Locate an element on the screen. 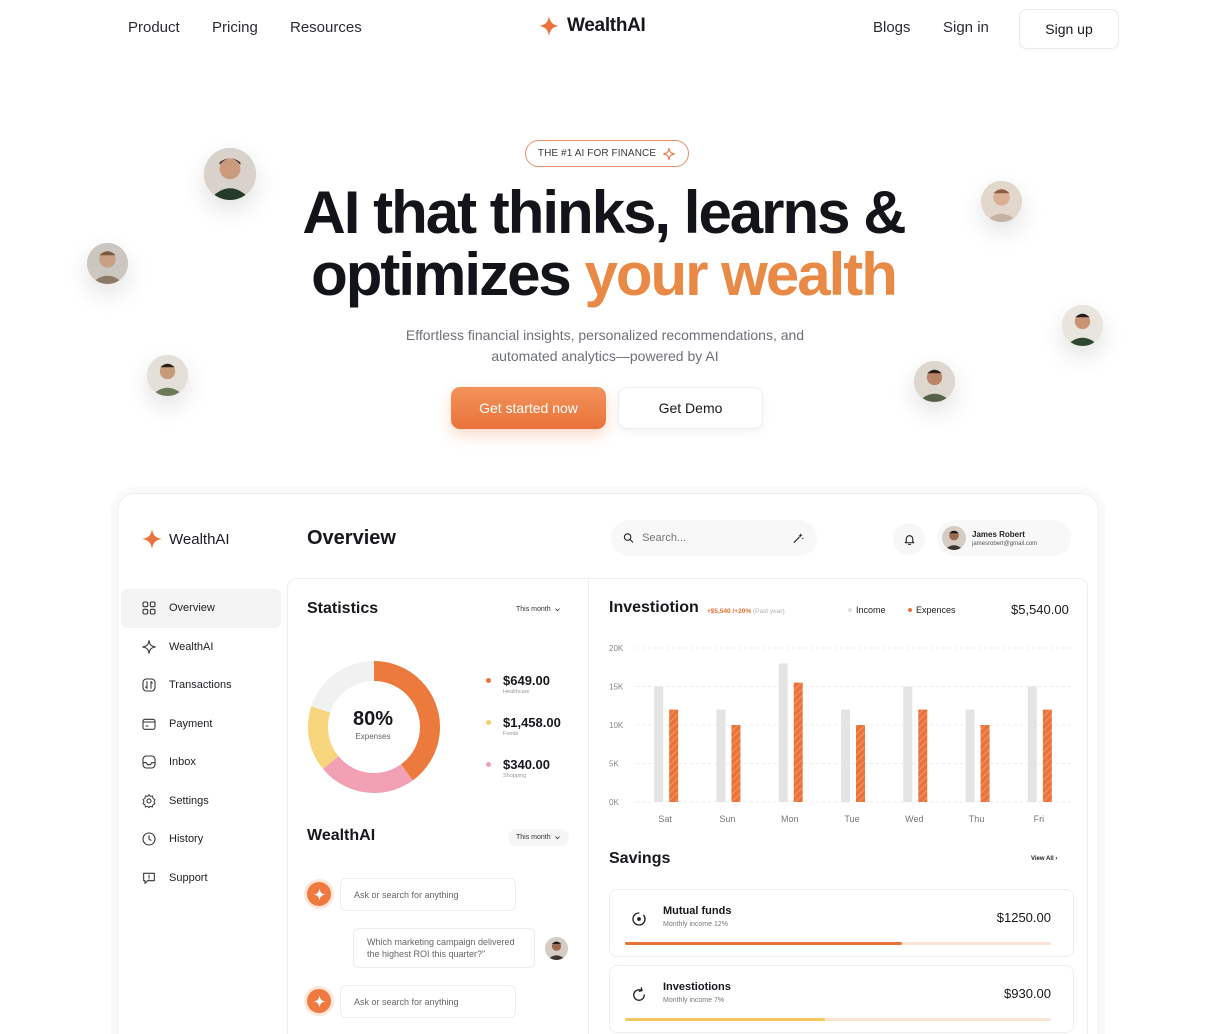 The height and width of the screenshot is (1034, 1207). x-tick-label: Sun is located at coordinates (727, 819).